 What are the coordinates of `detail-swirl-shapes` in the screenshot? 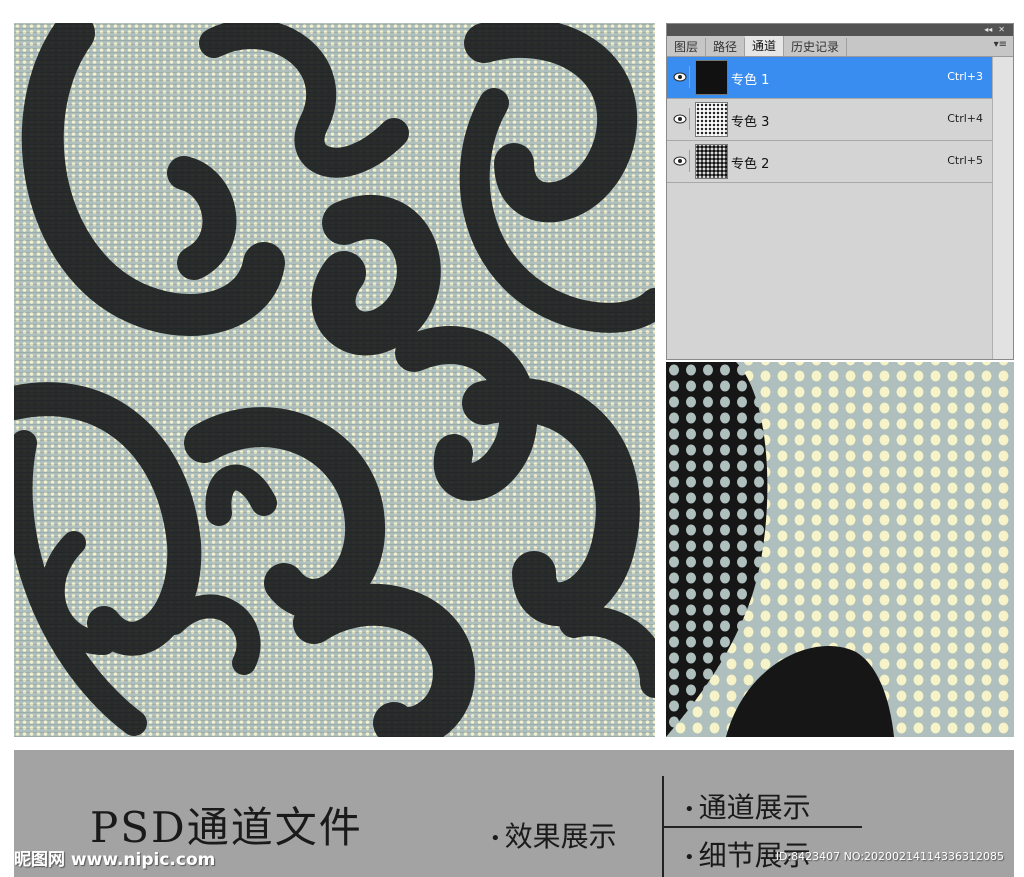 It's located at (780, 549).